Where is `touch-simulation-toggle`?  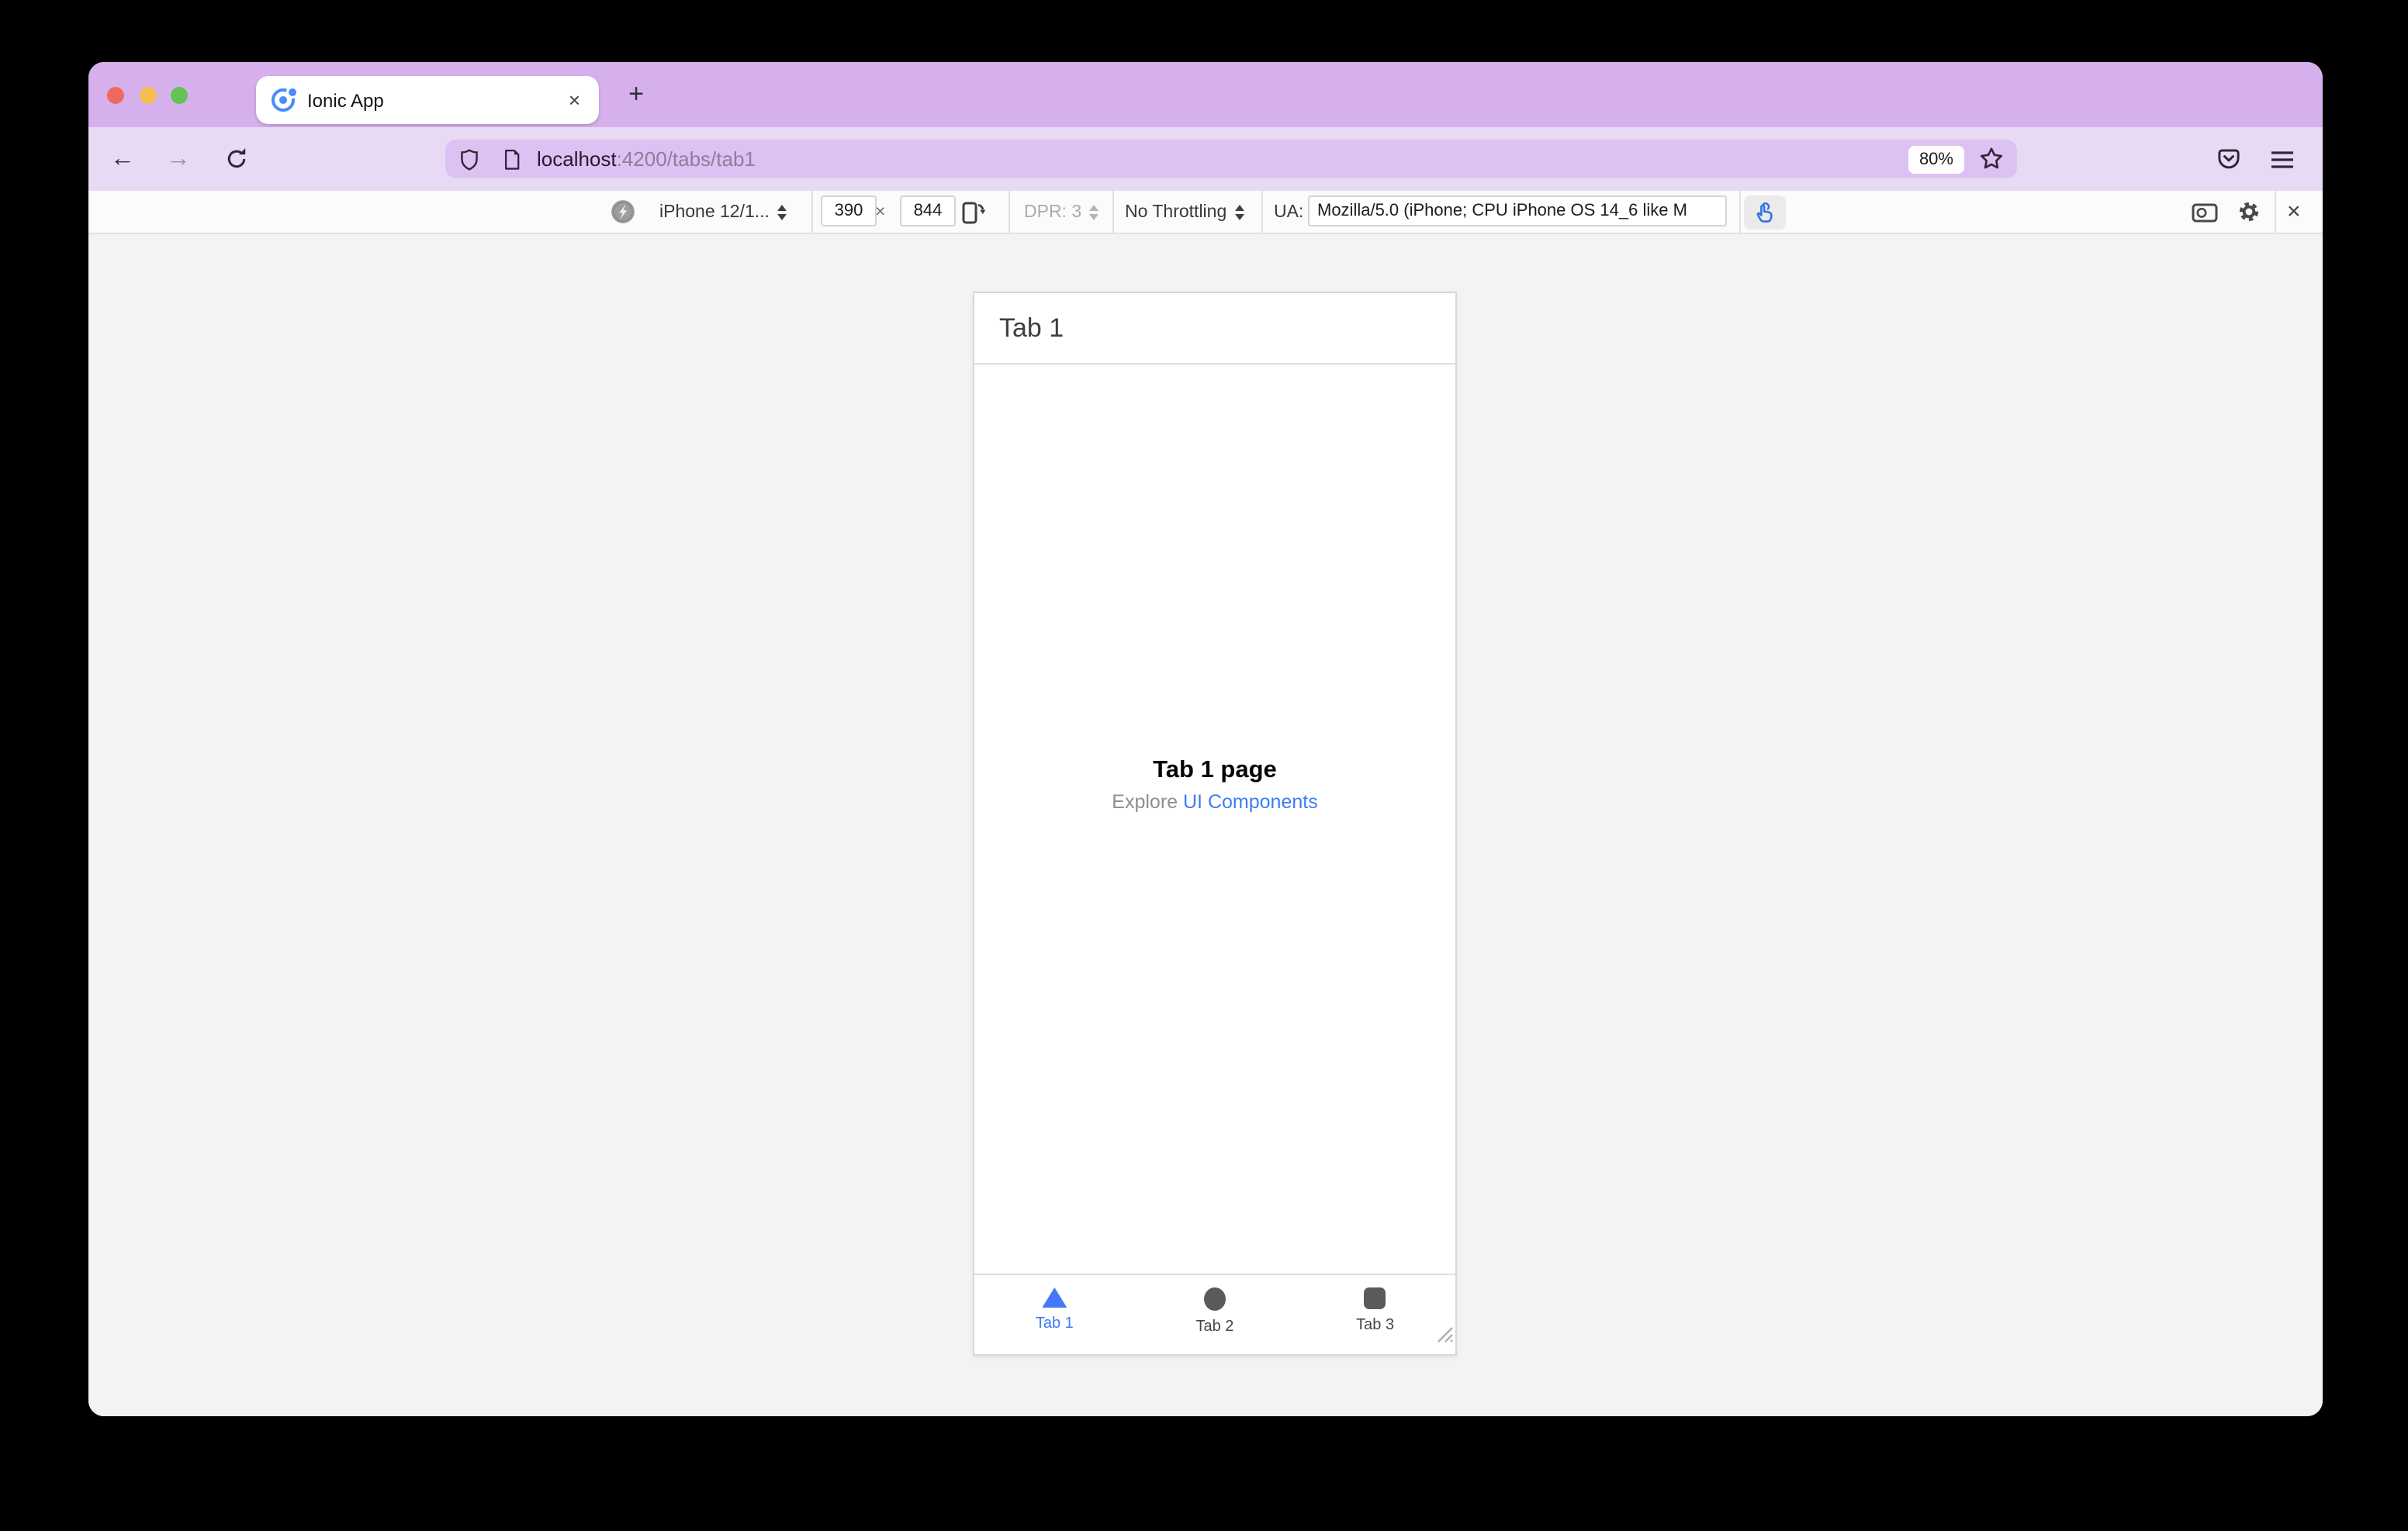
touch-simulation-toggle is located at coordinates (1765, 212).